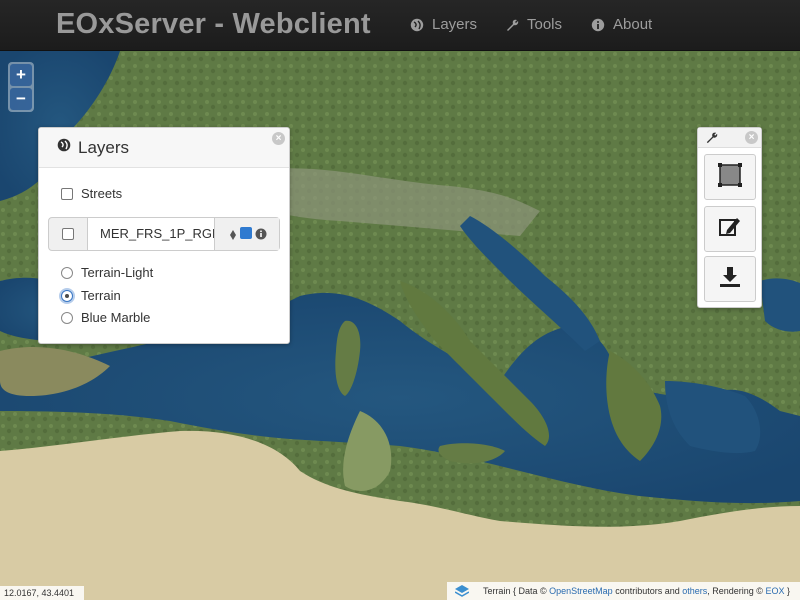 This screenshot has height=600, width=800. What do you see at coordinates (735, 591) in the screenshot?
I see `attribution-render: , Rendering ©` at bounding box center [735, 591].